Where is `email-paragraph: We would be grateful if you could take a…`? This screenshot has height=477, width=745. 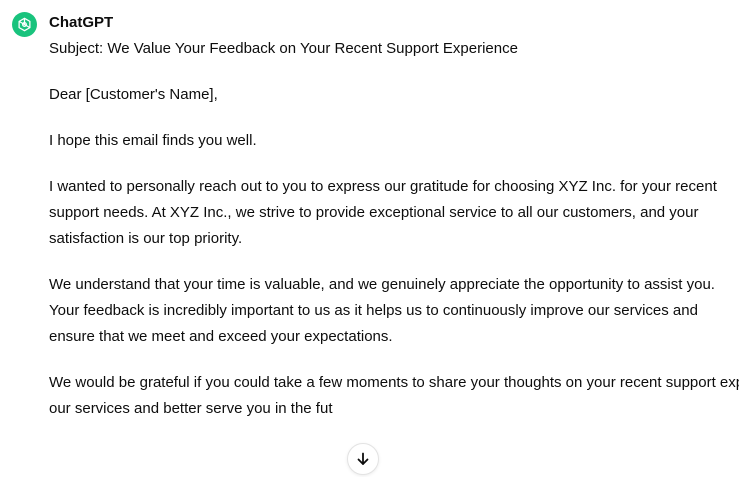
email-paragraph: We would be grateful if you could take a… is located at coordinates (394, 396).